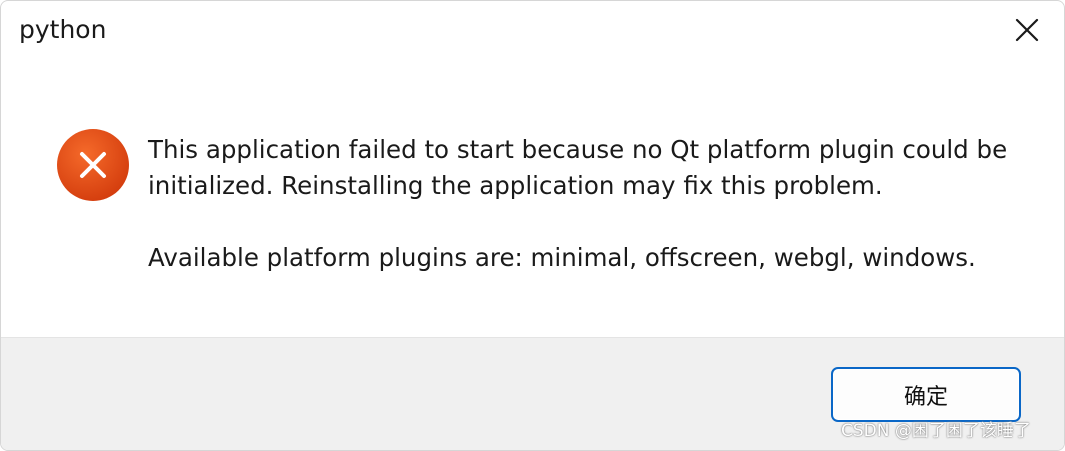  I want to click on close-button, so click(1027, 30).